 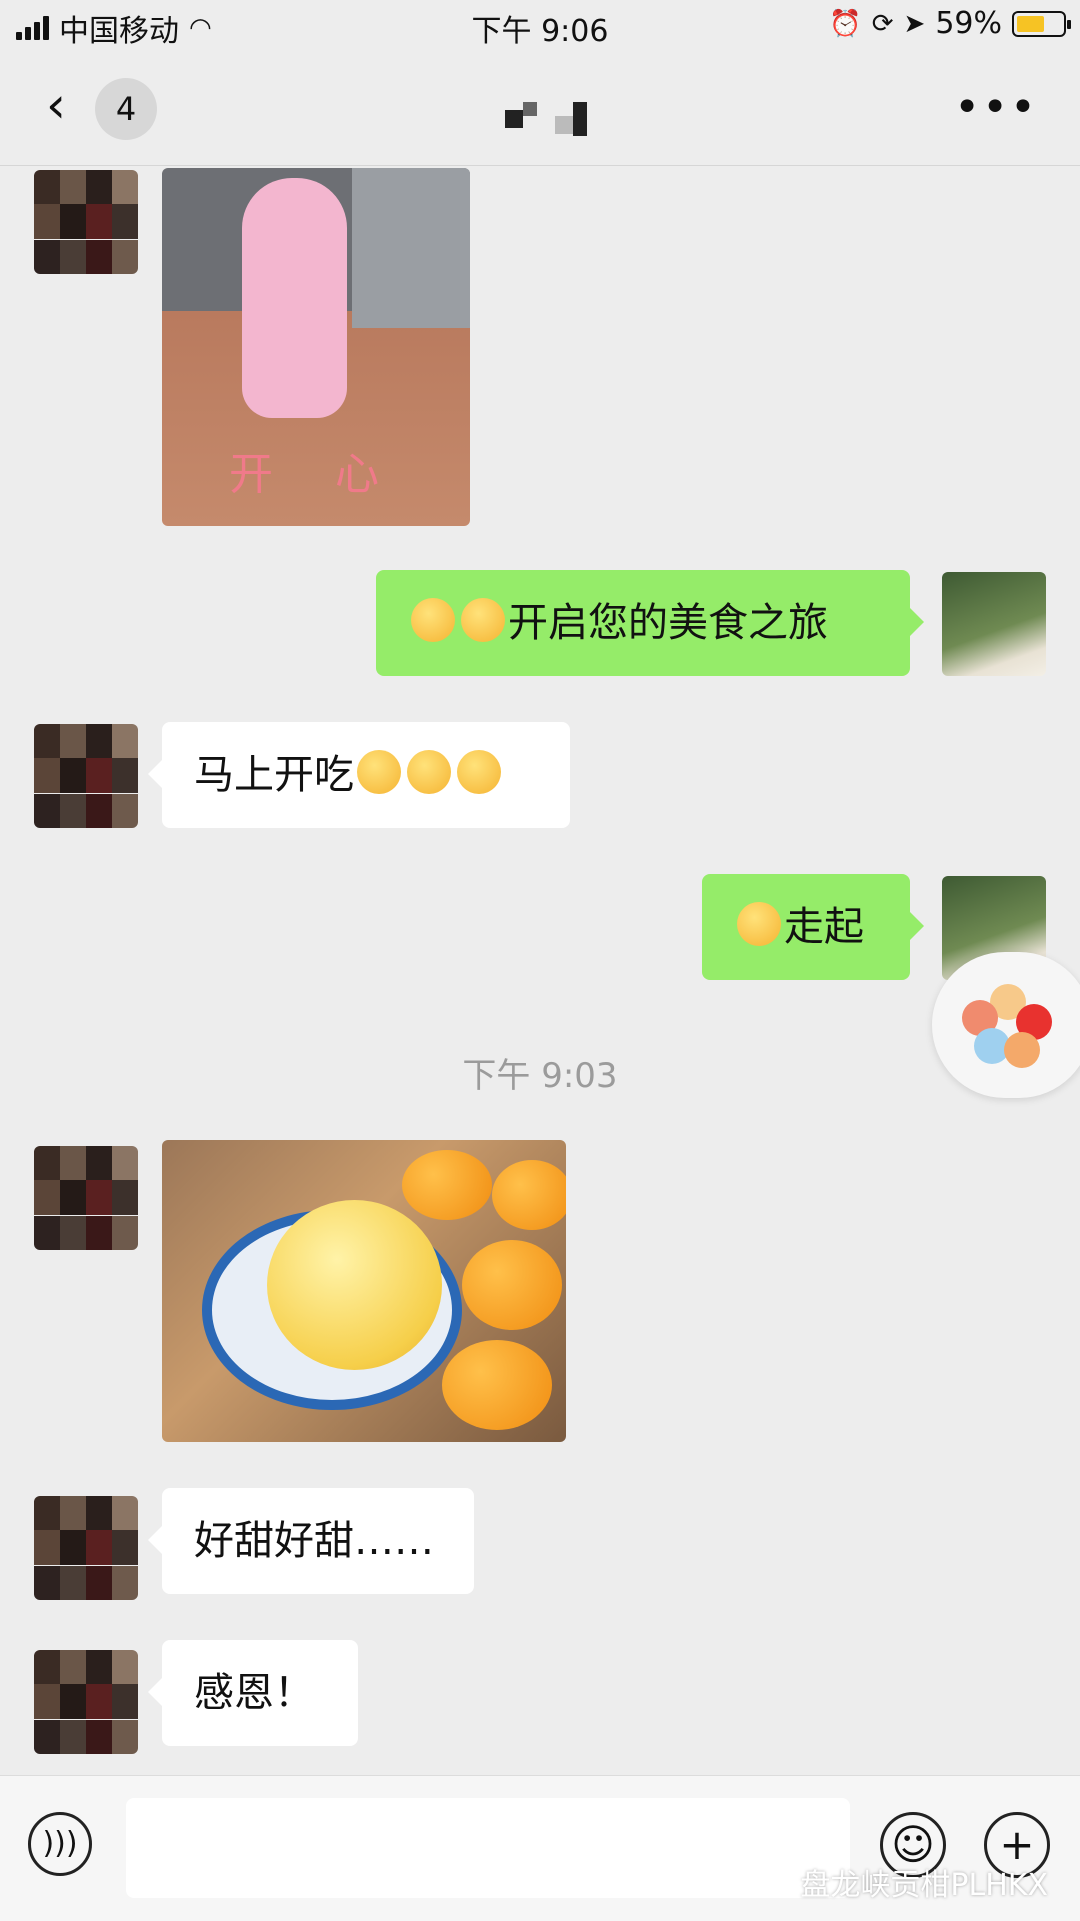 I want to click on message-text: 开启您的美食之旅, so click(x=668, y=623).